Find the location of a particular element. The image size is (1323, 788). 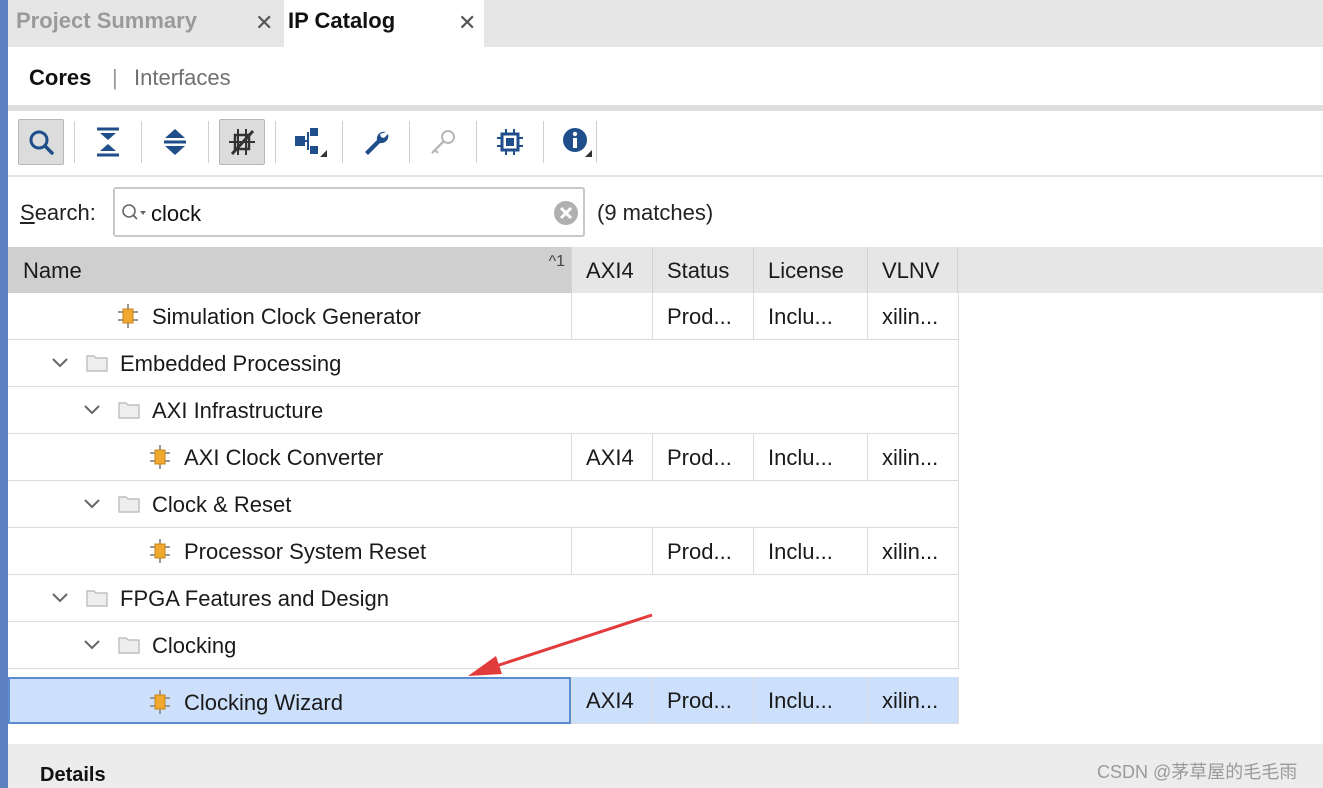

editor-tab-strip: Project Summary ✕ IP Catalog ✕ is located at coordinates (665, 23).